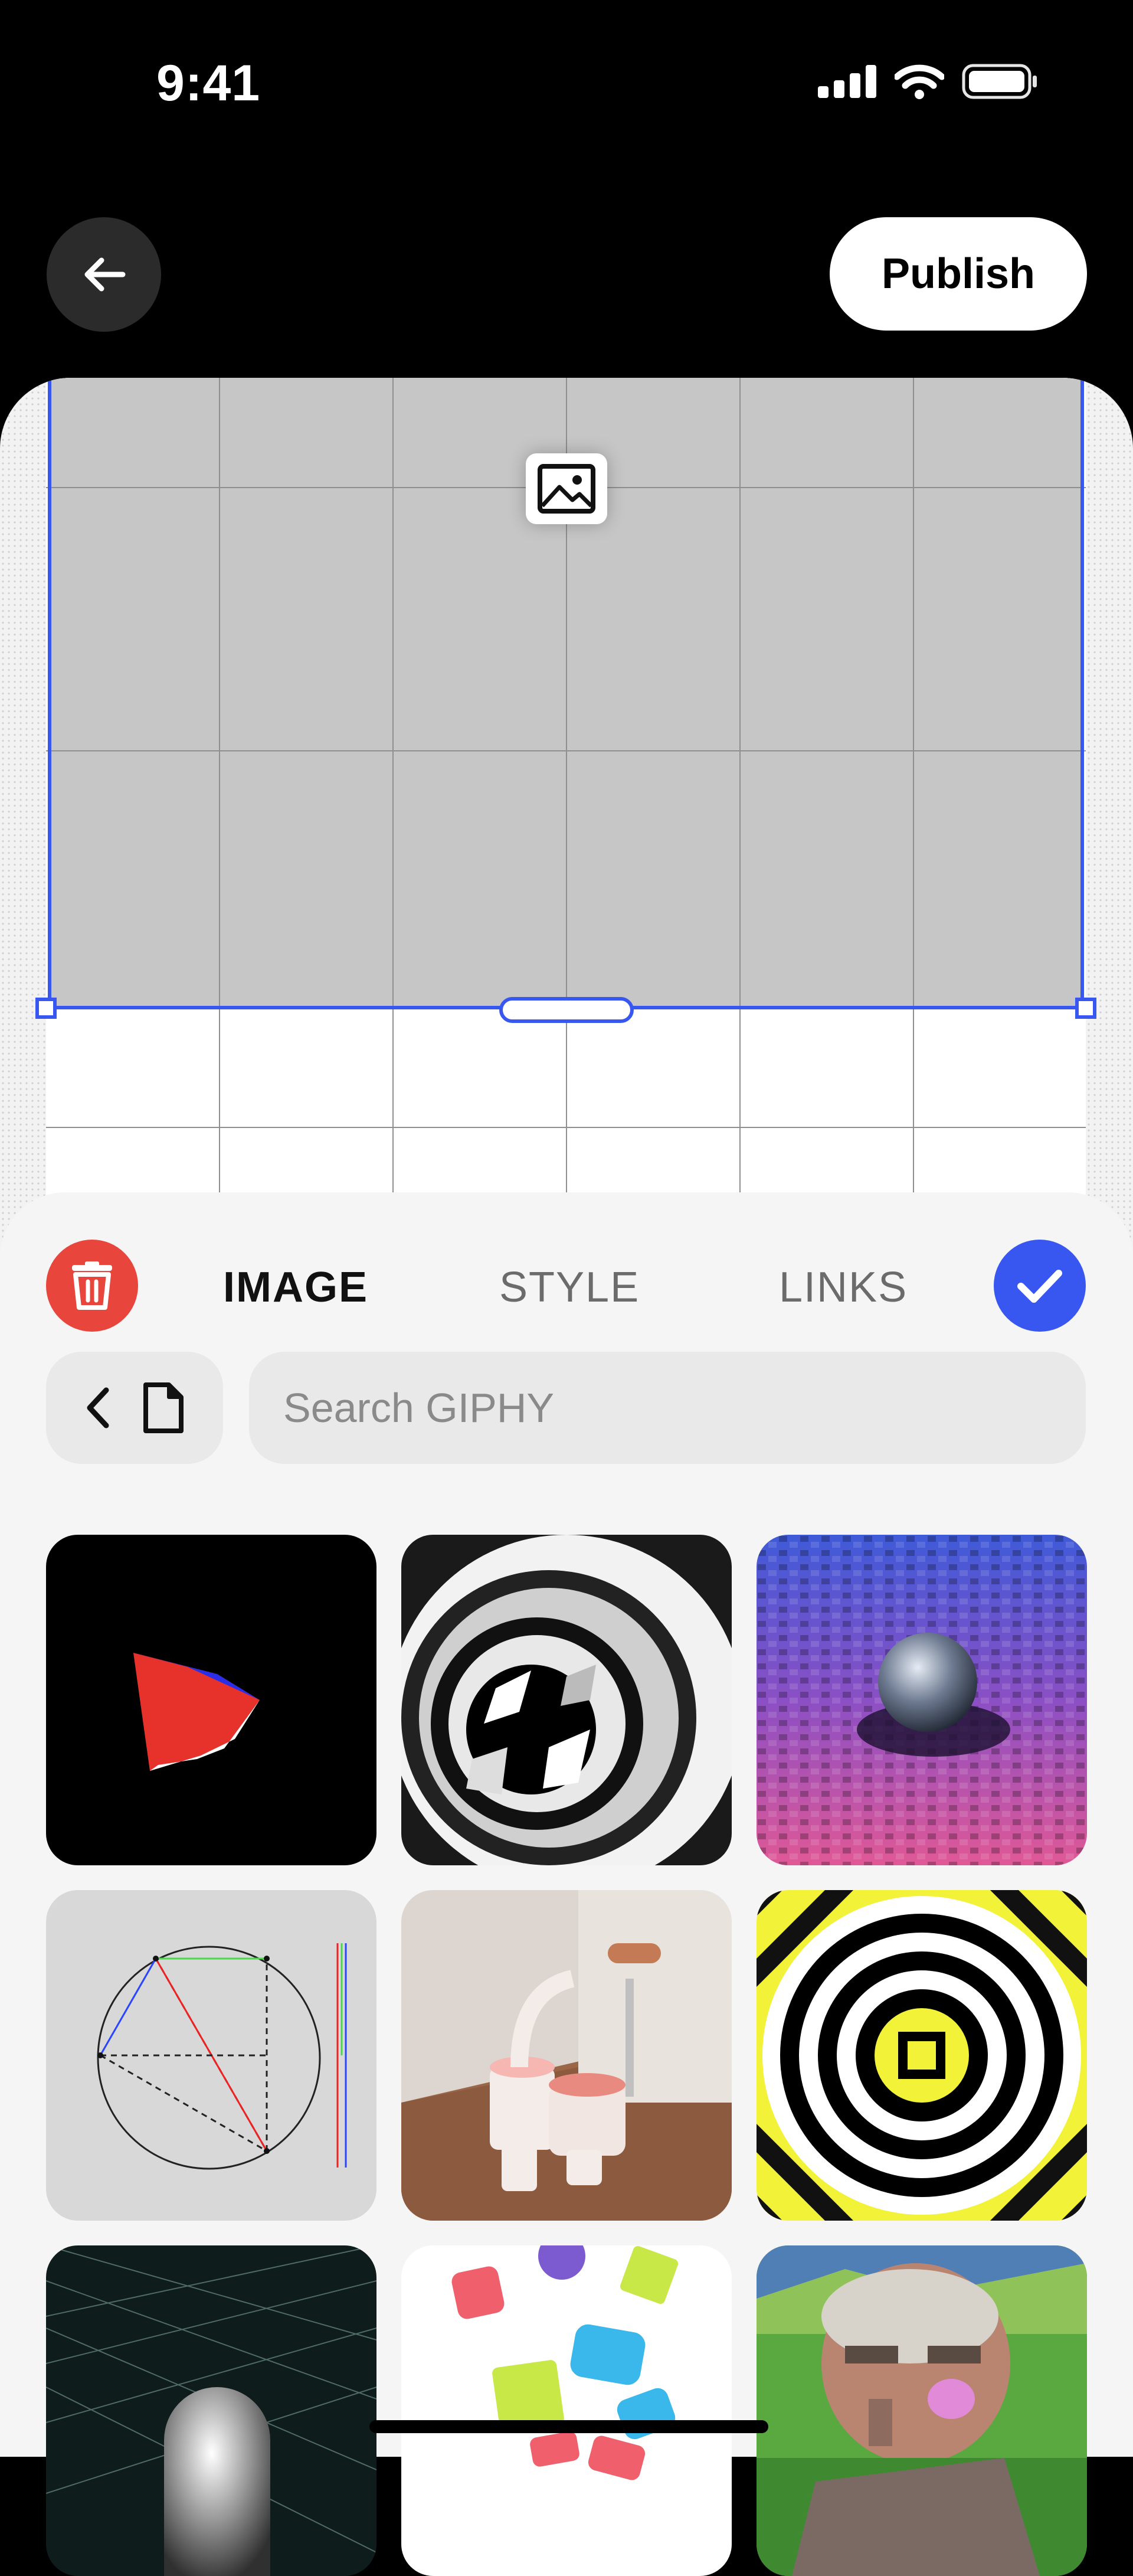 The image size is (1133, 2576). Describe the element at coordinates (919, 81) in the screenshot. I see `wifi-icon` at that location.